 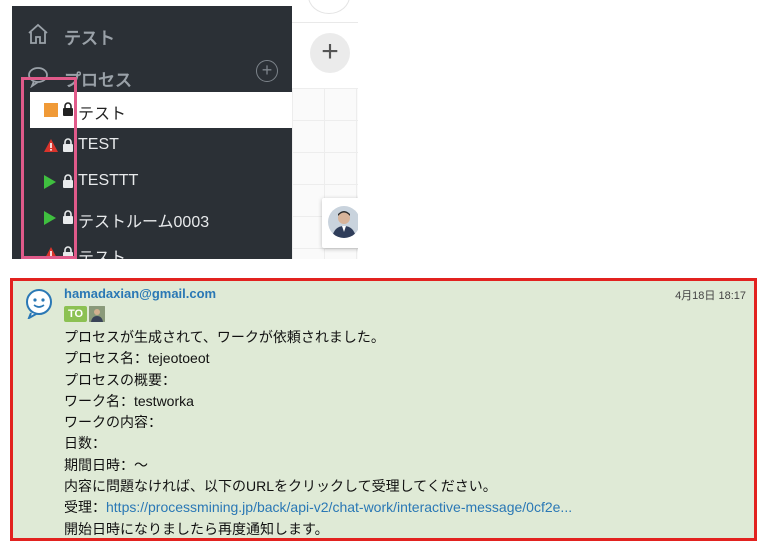 What do you see at coordinates (329, 7) in the screenshot?
I see `top-button` at bounding box center [329, 7].